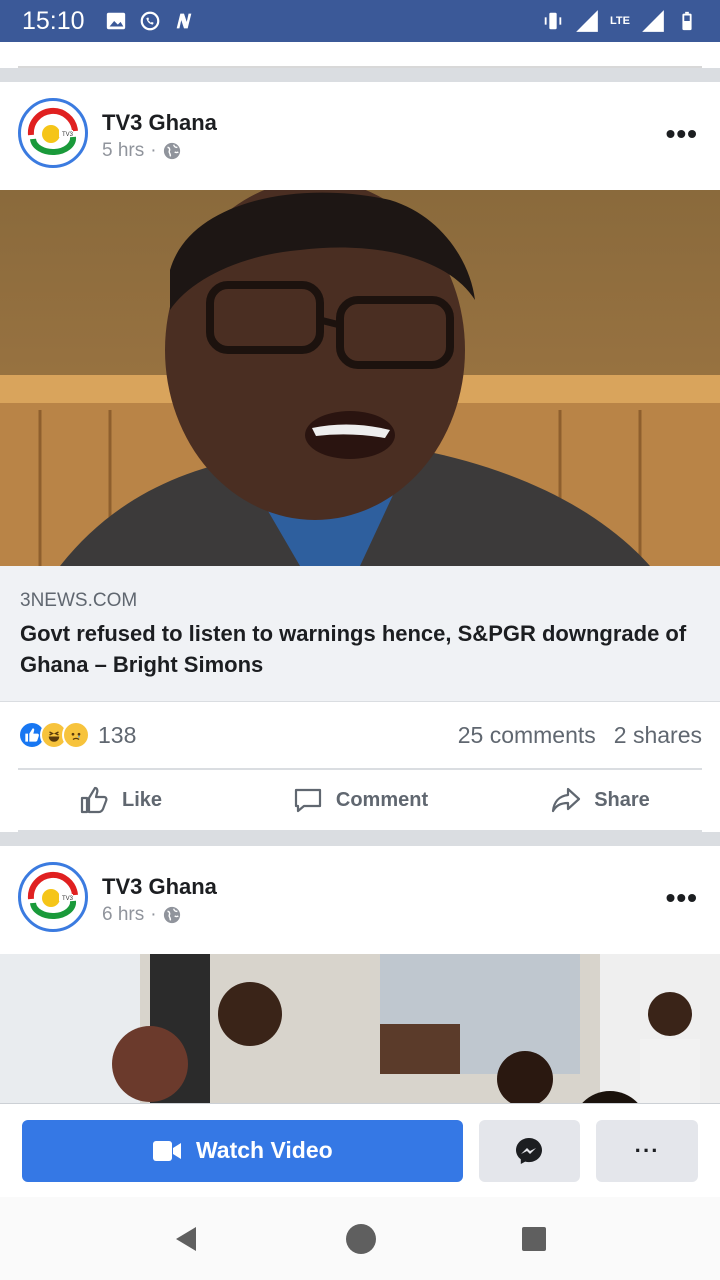 The image size is (720, 1280). I want to click on video-camera-icon, so click(166, 1150).